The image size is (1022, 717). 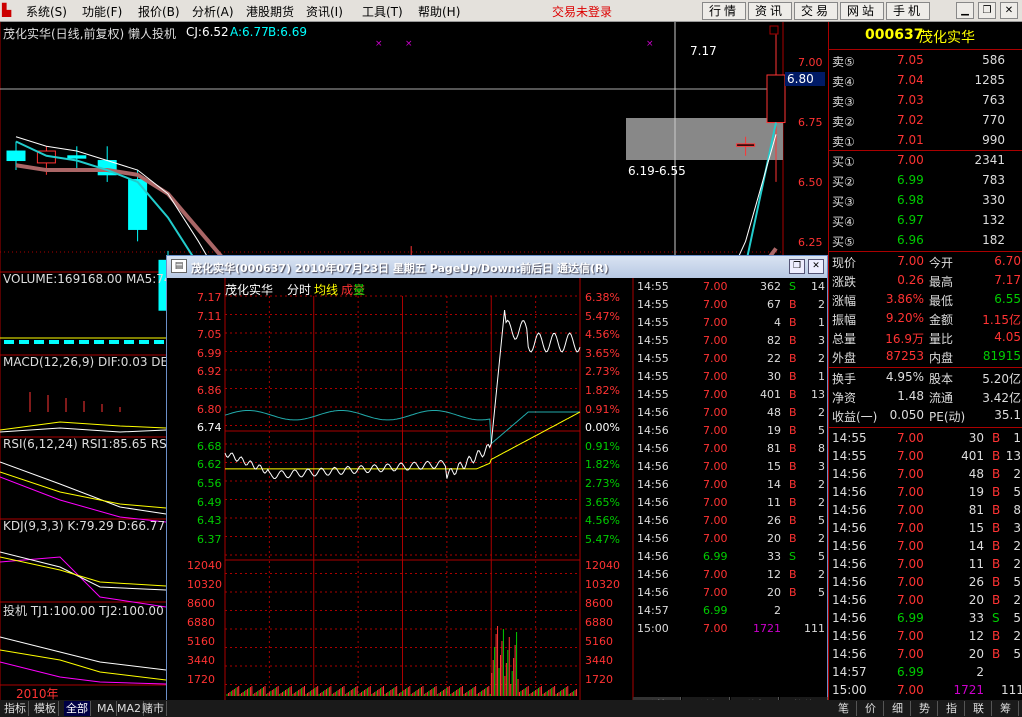 I want to click on kline-header: 茂化实华(日线,前复权) 懒人投机, so click(x=89, y=34).